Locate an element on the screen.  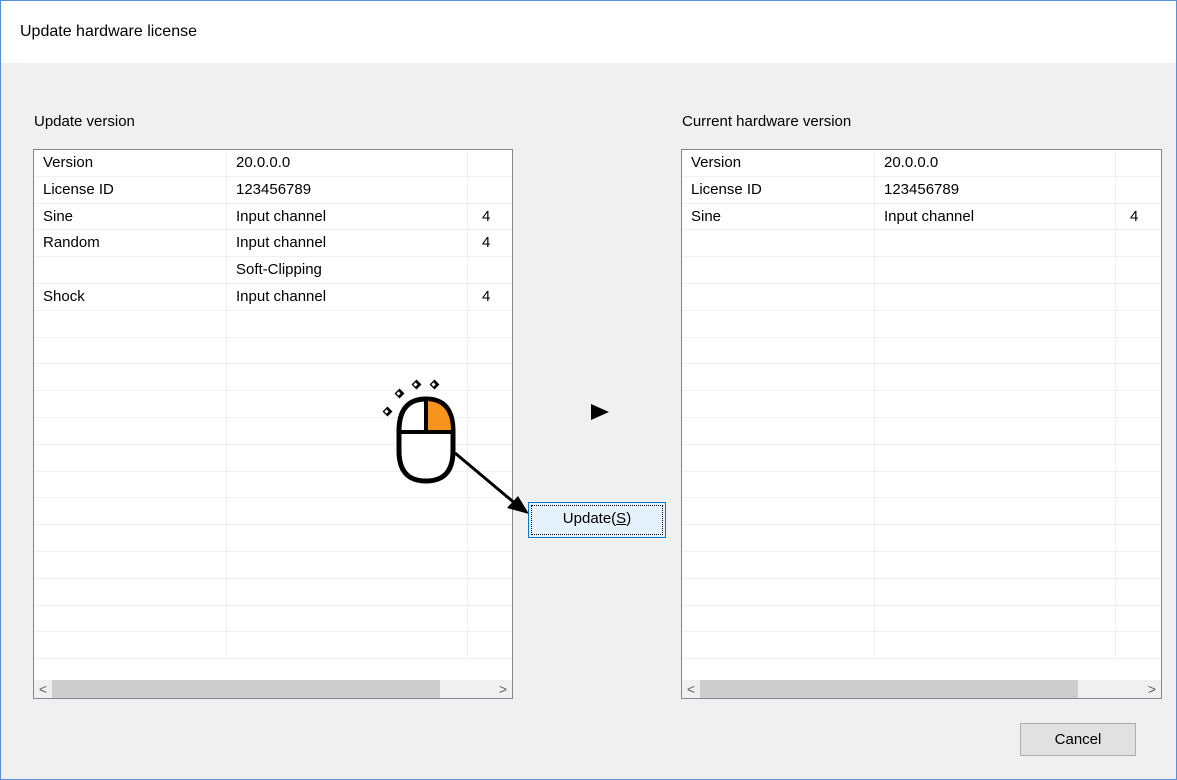
table-row: Random Input channel 4 is located at coordinates (273, 244).